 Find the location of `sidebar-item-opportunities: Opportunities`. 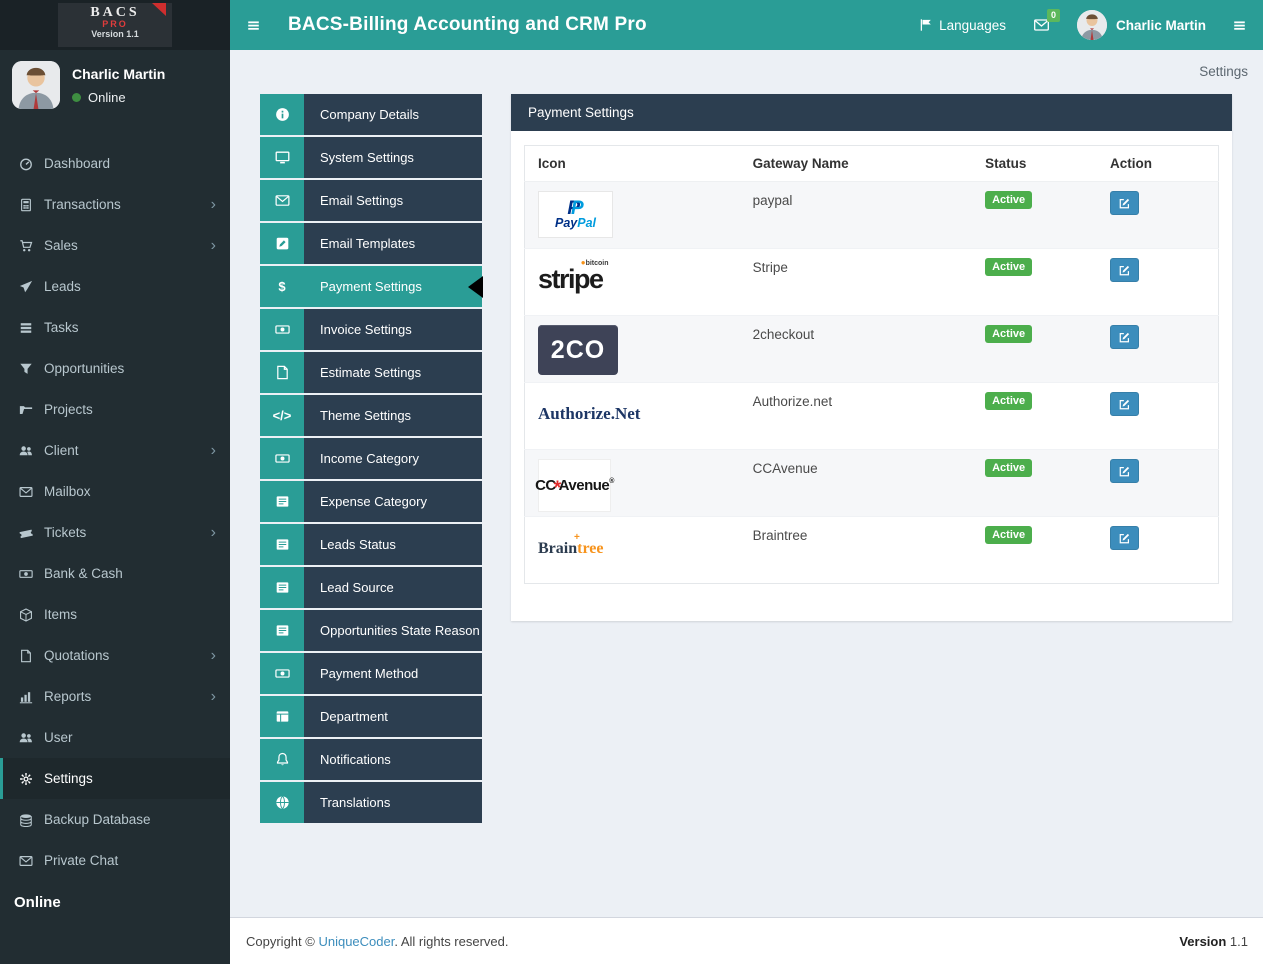

sidebar-item-opportunities: Opportunities is located at coordinates (115, 368).